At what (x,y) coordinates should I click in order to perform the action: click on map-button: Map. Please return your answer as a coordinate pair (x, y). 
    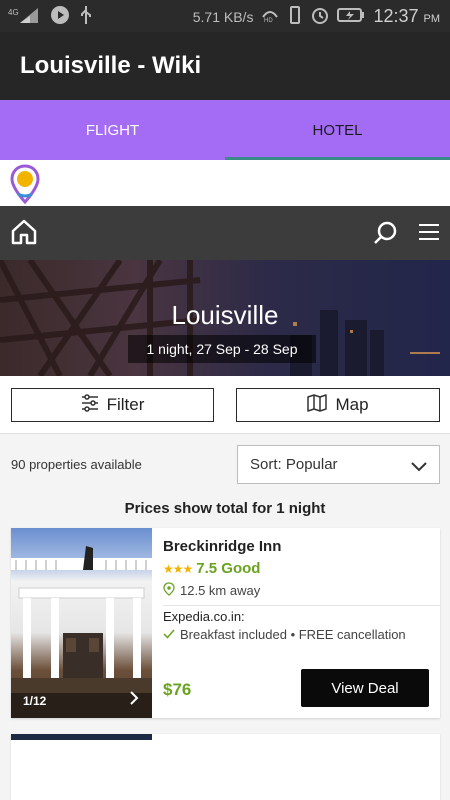
    Looking at the image, I should click on (338, 405).